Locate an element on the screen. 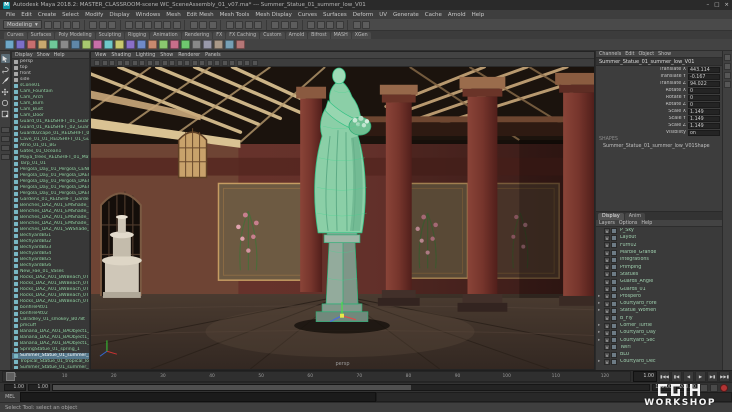 This screenshot has width=732, height=412. layer-row: V Statues is located at coordinates (659, 274).